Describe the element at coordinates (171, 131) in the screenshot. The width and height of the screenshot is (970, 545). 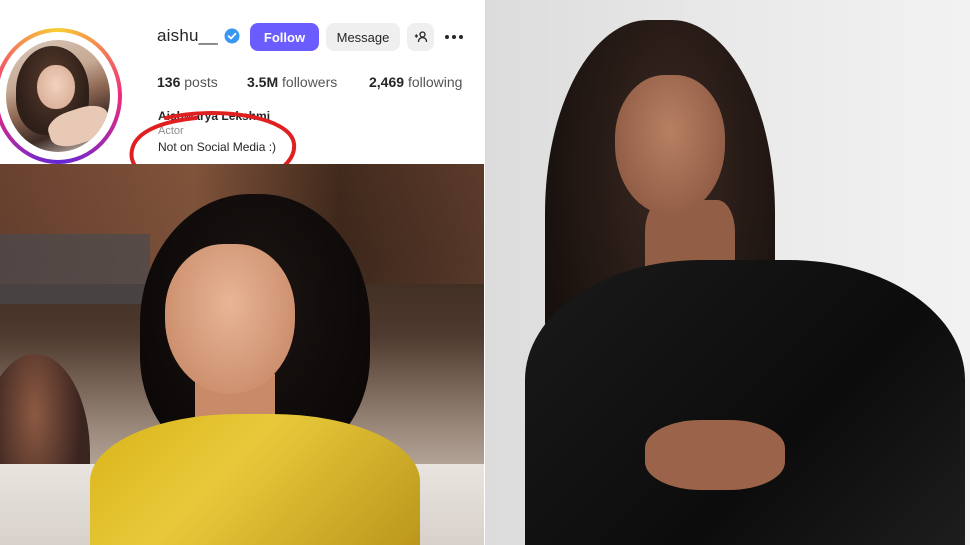
I see `category-label: Actor` at that location.